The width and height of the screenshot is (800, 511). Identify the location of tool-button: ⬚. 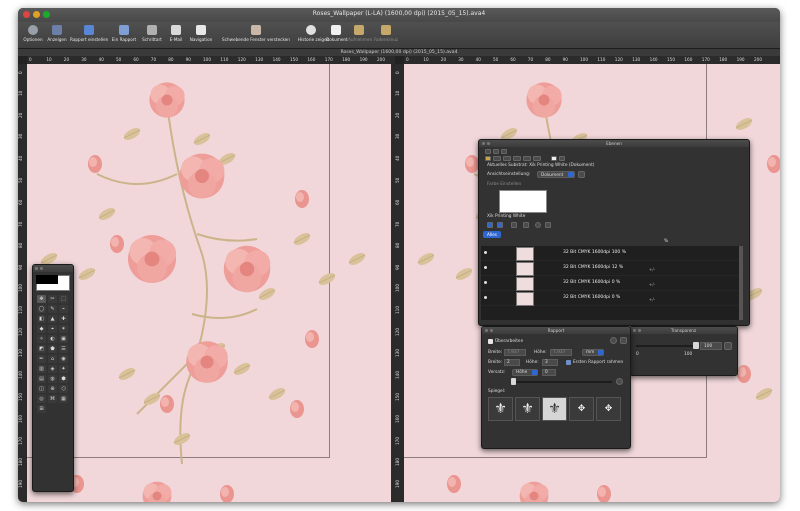
(63, 299).